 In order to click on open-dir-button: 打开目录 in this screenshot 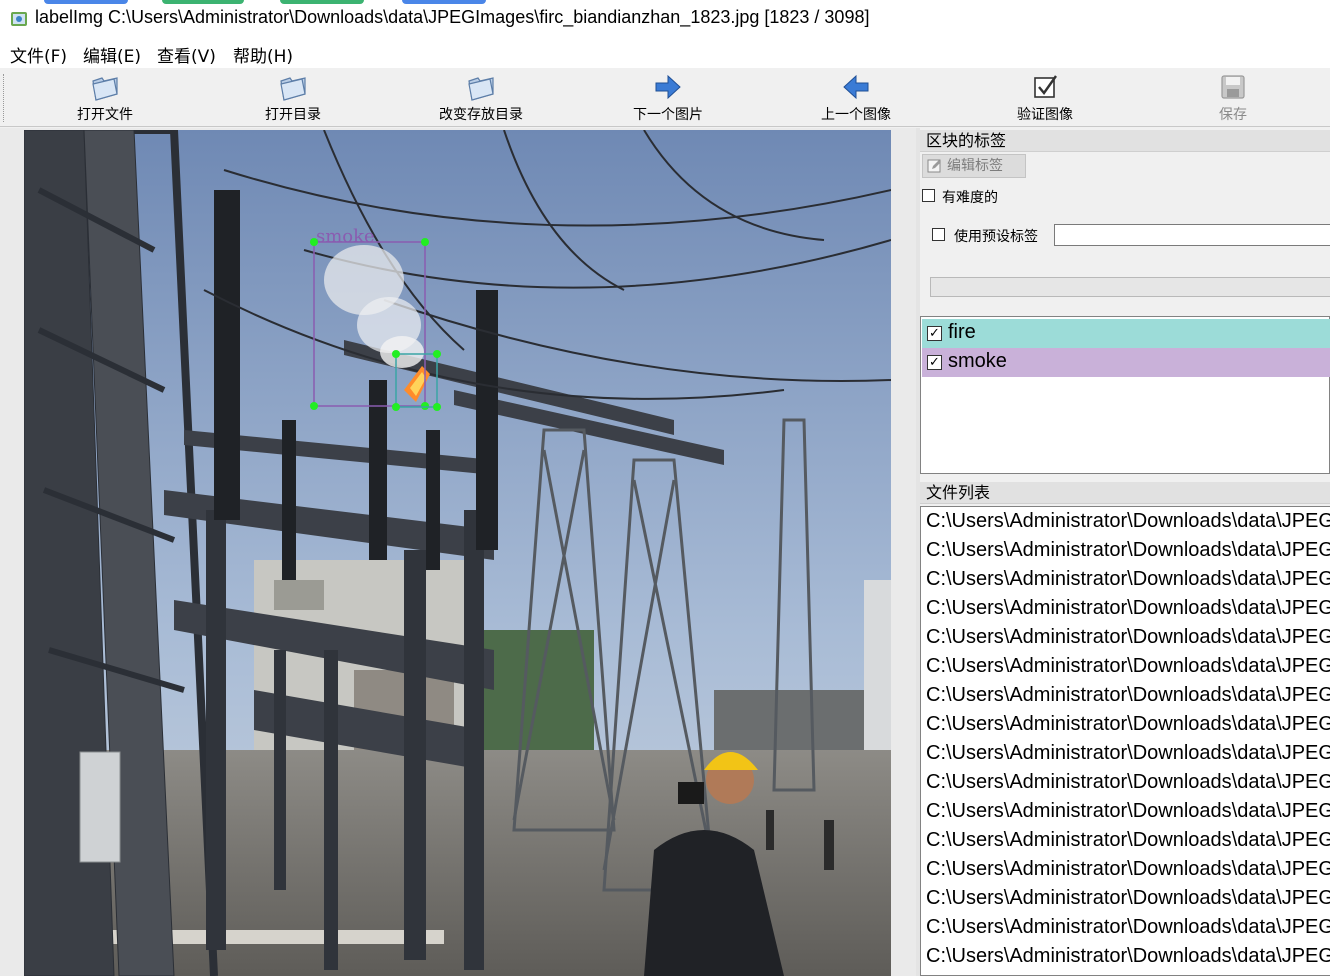, I will do `click(293, 97)`.